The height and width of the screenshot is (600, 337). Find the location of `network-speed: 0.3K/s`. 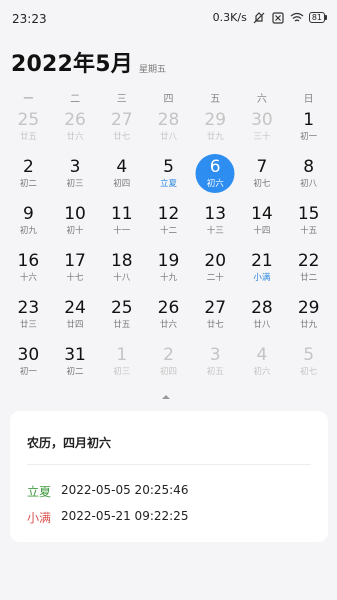

network-speed: 0.3K/s is located at coordinates (229, 17).